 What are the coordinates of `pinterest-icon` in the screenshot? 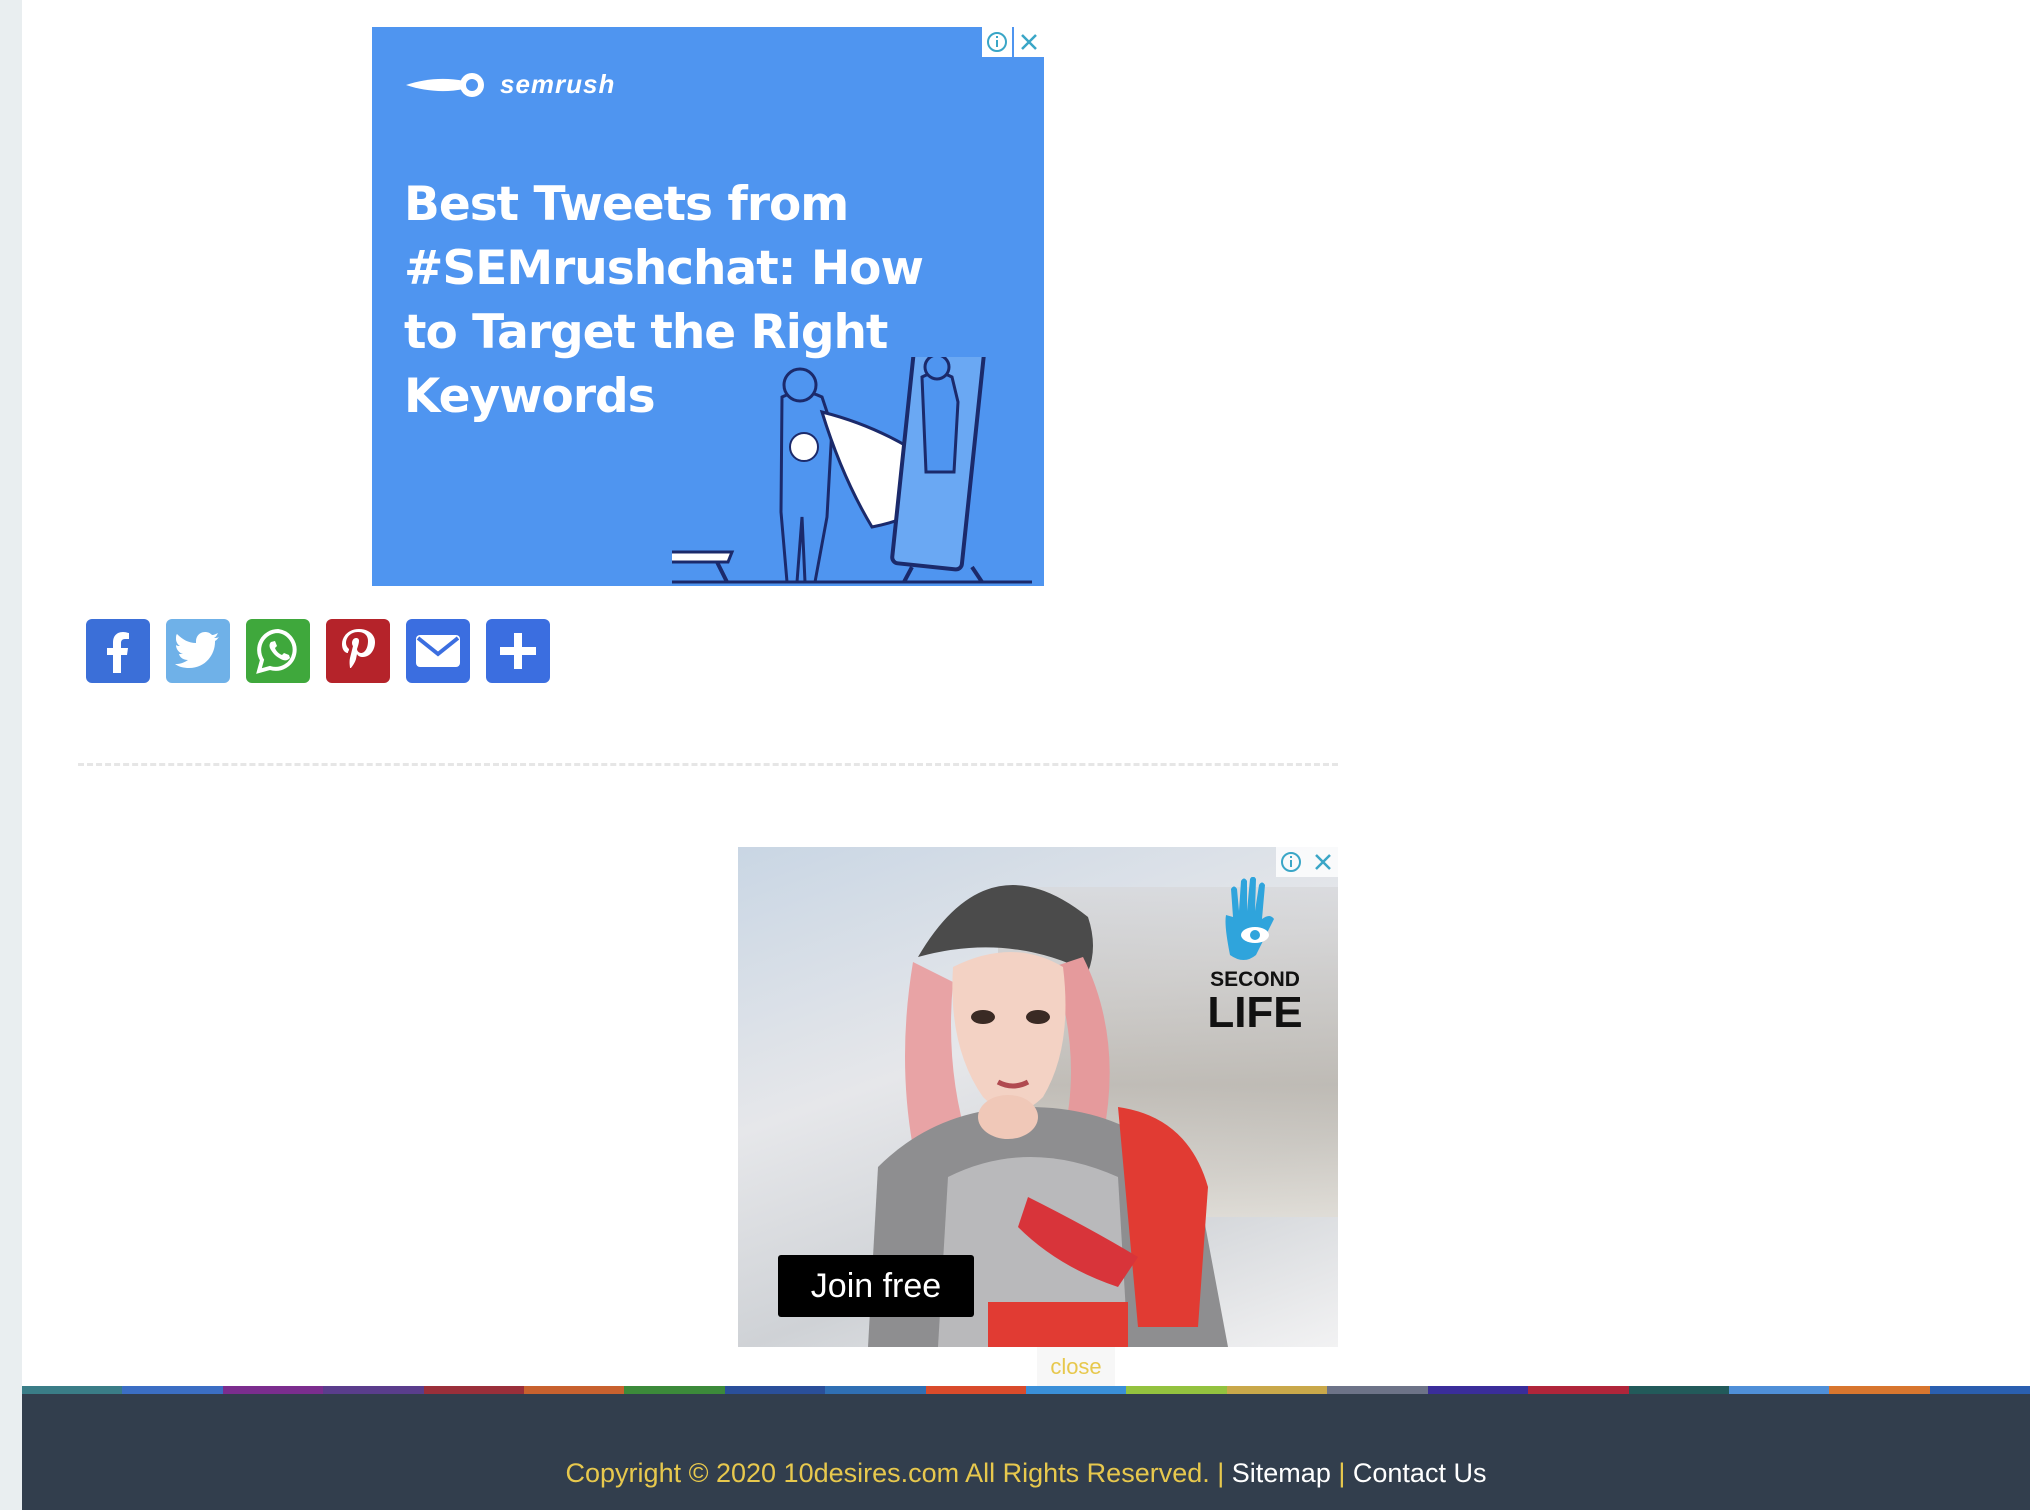 It's located at (358, 648).